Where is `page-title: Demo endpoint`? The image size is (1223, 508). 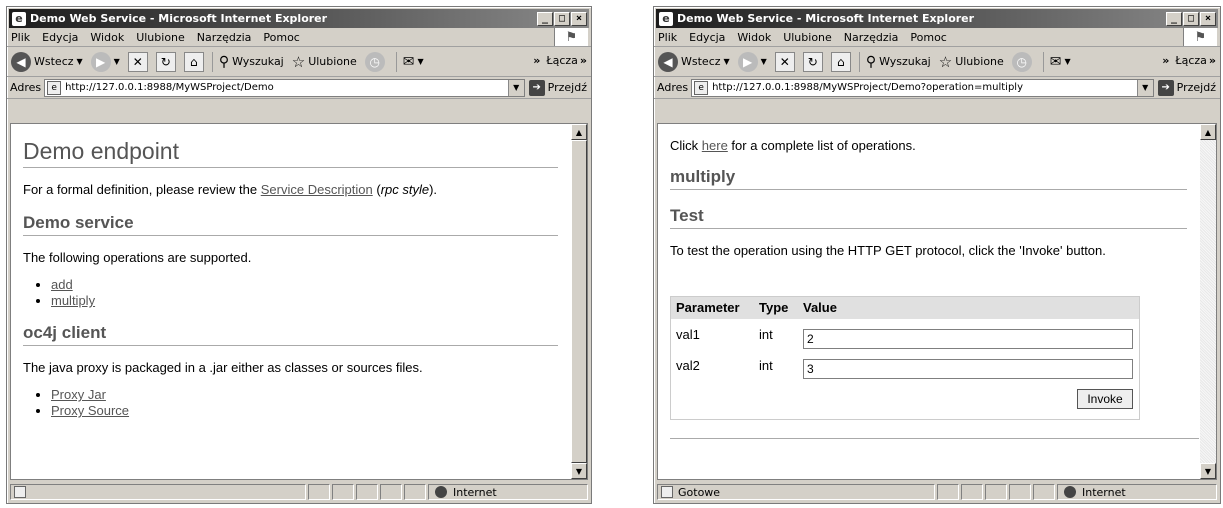 page-title: Demo endpoint is located at coordinates (290, 153).